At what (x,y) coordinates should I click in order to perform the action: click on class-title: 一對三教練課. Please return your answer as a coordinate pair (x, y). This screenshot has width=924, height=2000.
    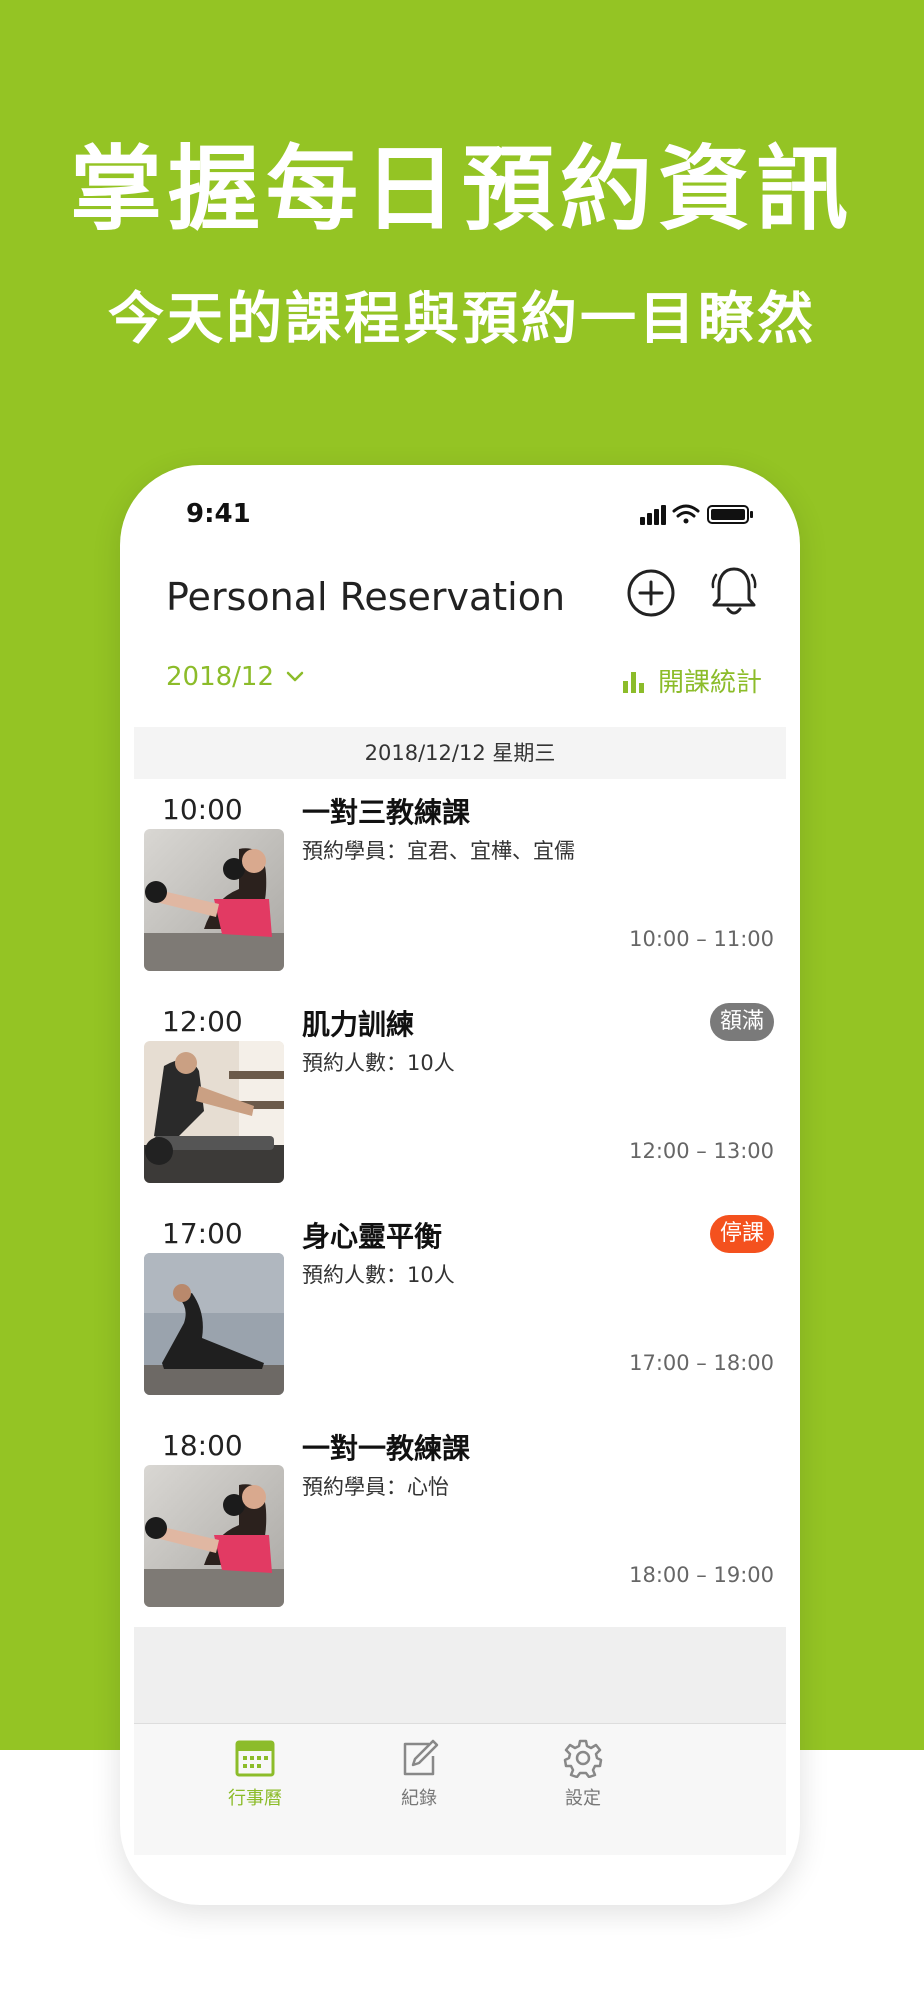
    Looking at the image, I should click on (386, 812).